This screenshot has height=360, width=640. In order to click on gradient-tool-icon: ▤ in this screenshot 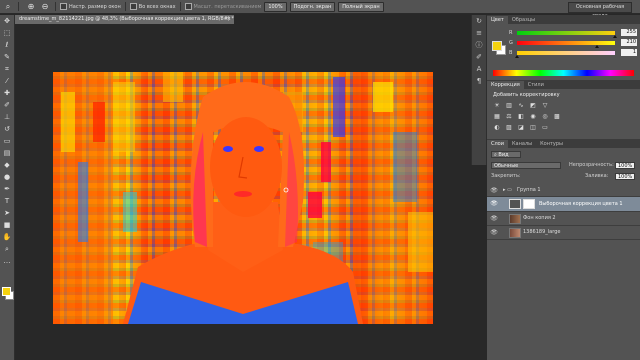, I will do `click(7, 153)`.